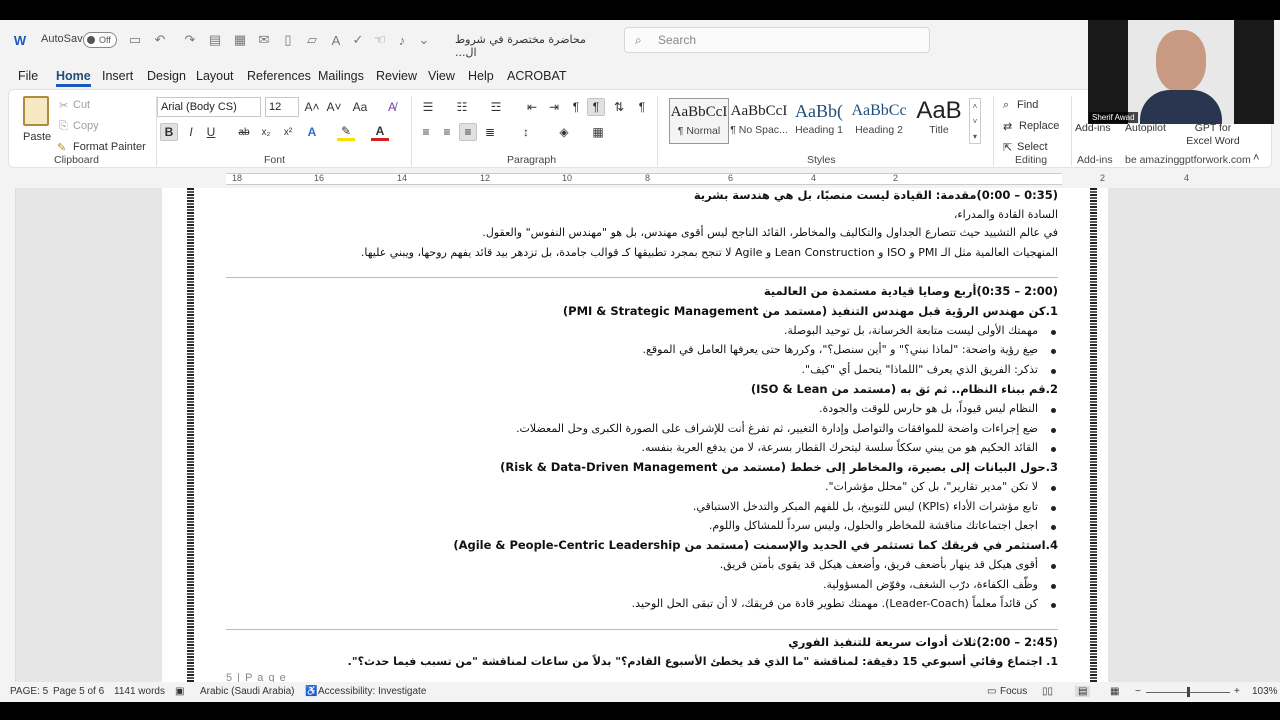 This screenshot has height=720, width=1280. I want to click on status-page-of: Page 5 of 6, so click(78, 691).